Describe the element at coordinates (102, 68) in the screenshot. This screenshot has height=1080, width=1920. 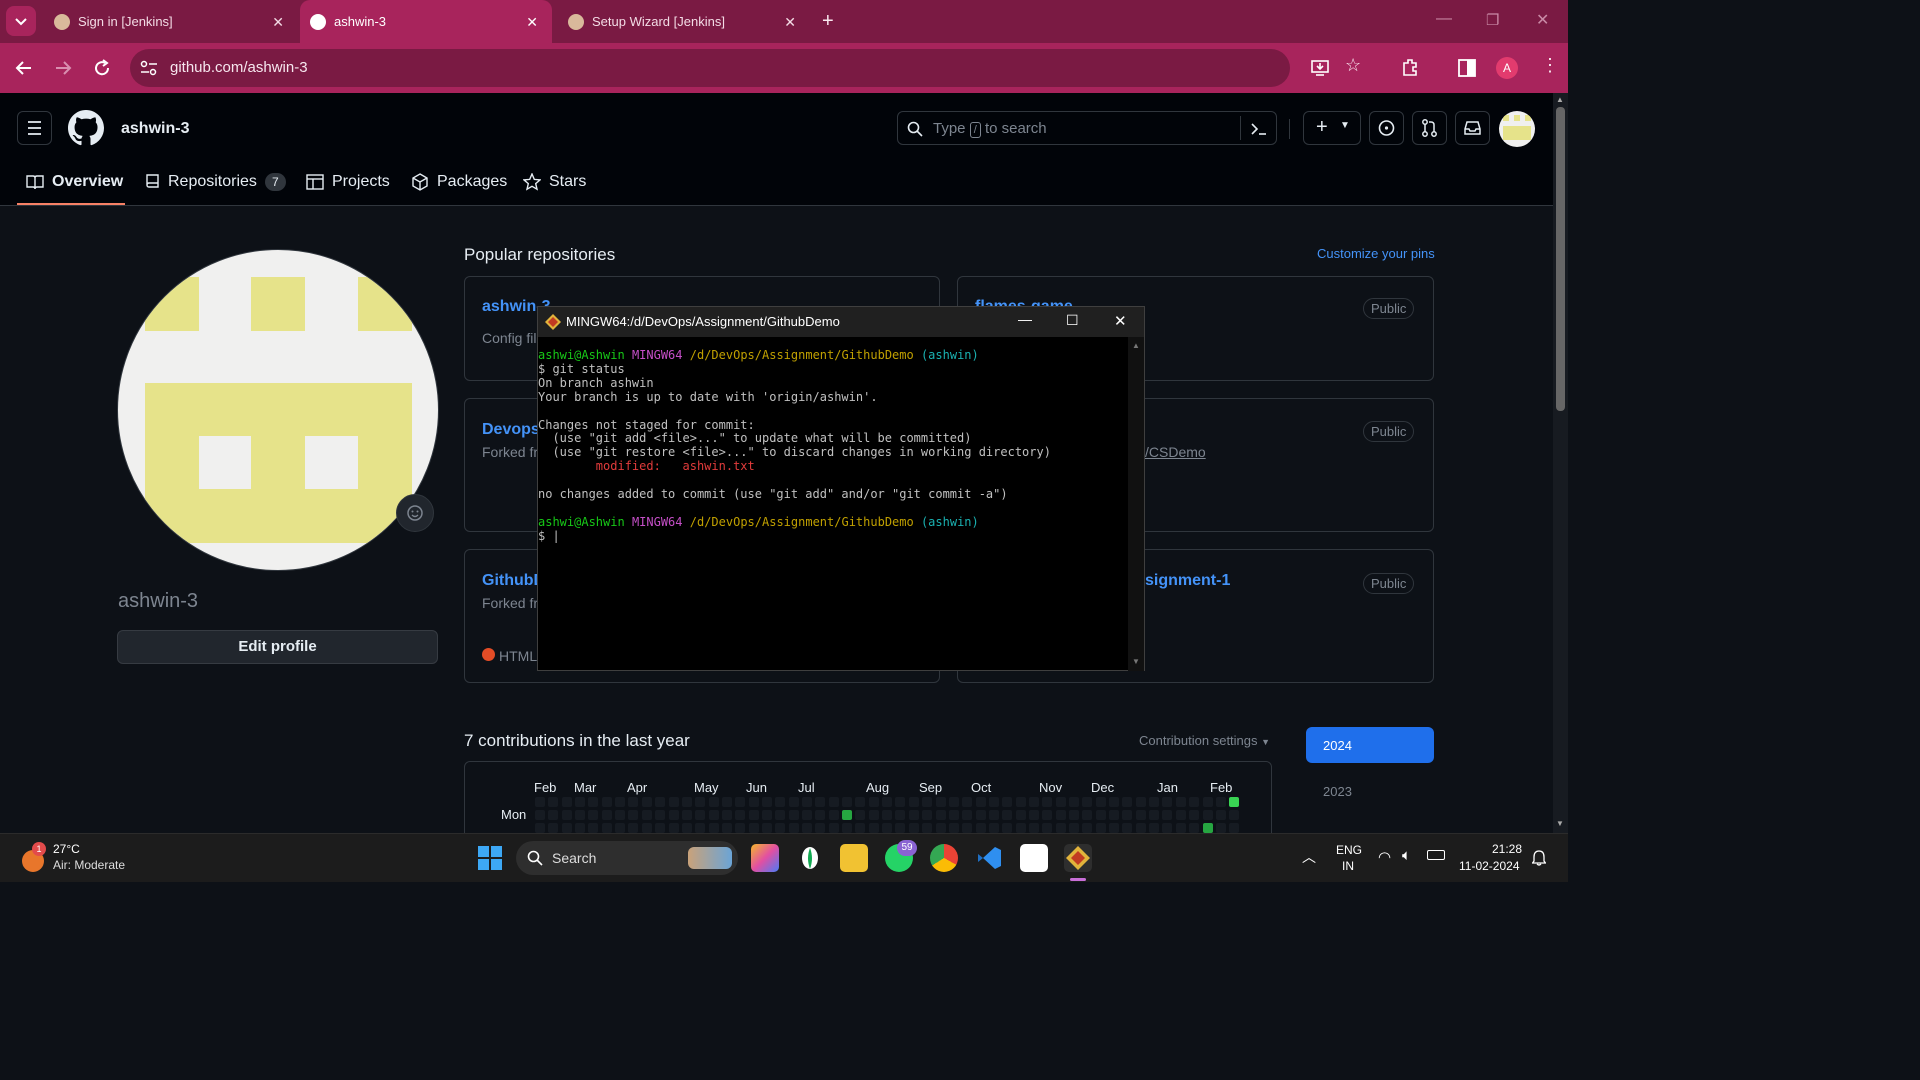
I see `reload-icon` at that location.